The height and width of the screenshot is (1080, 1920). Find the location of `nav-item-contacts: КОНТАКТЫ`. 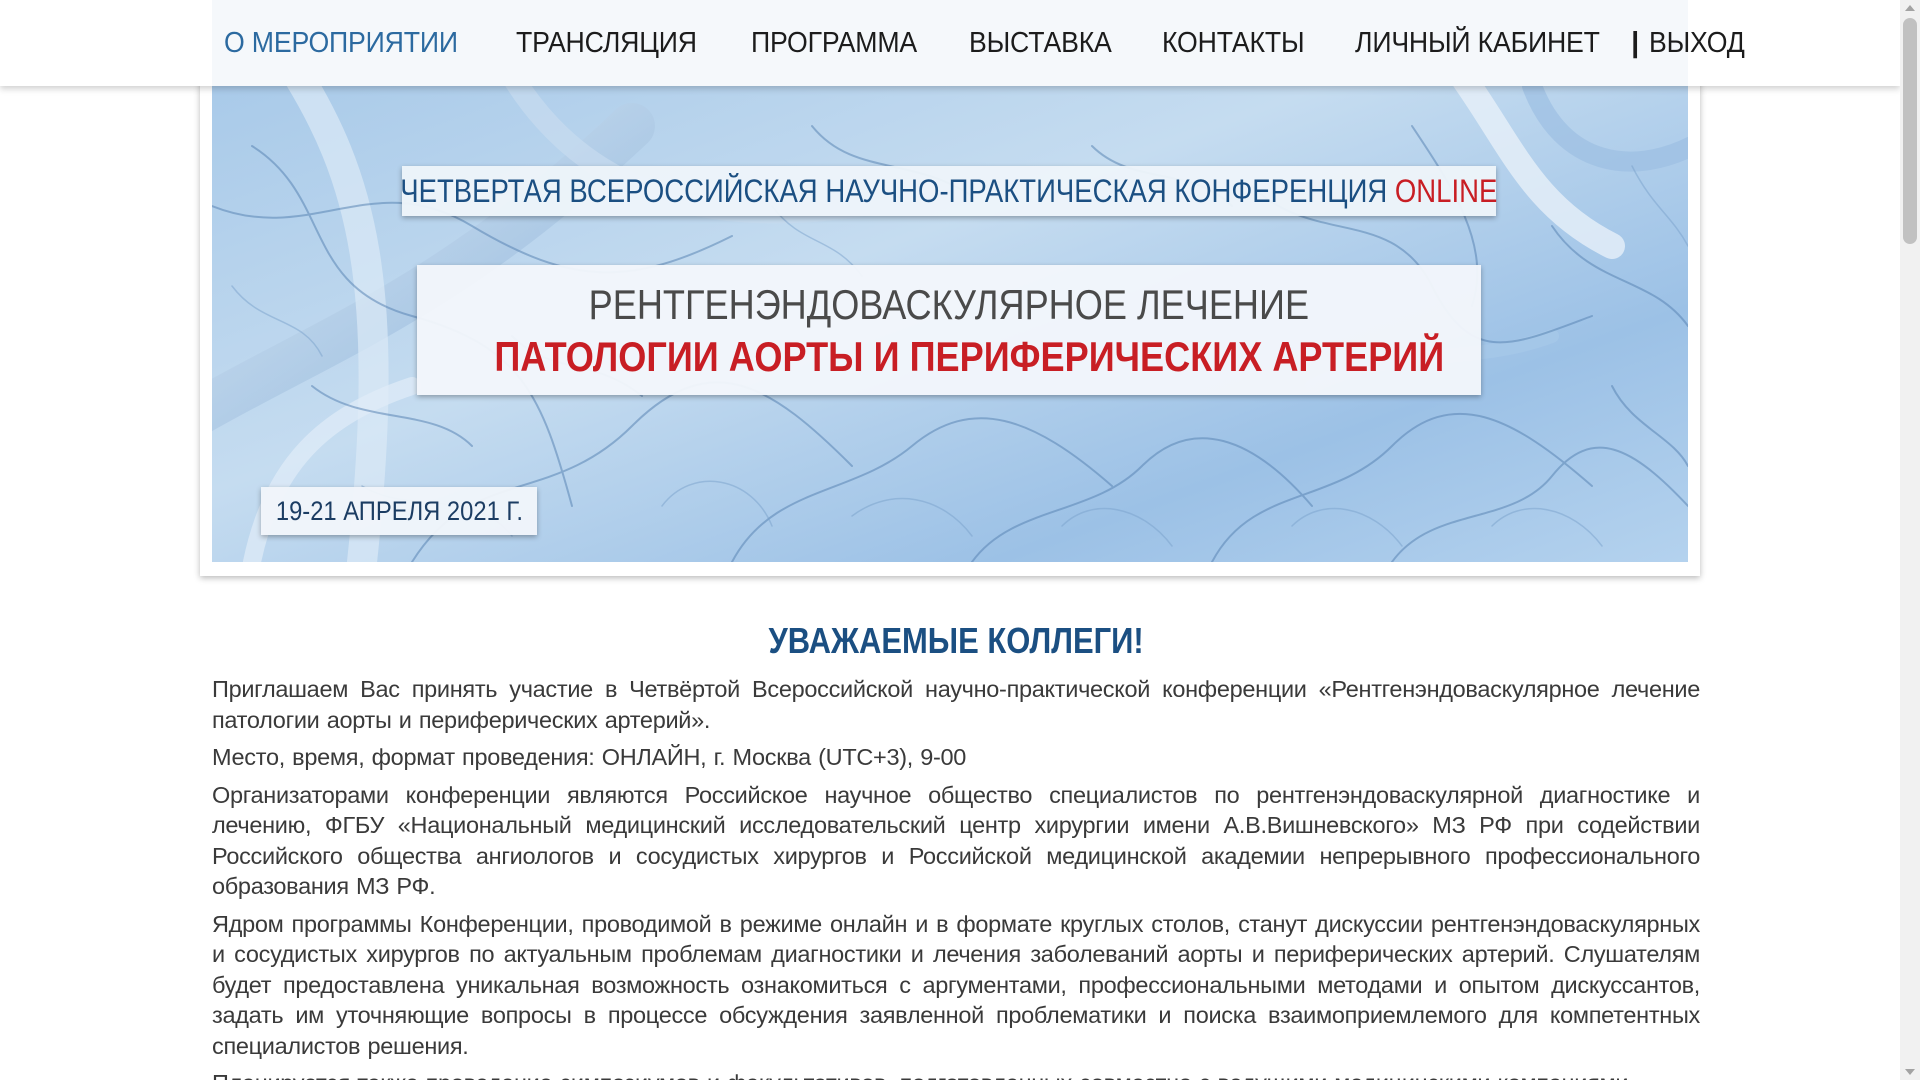

nav-item-contacts: КОНТАКТЫ is located at coordinates (1233, 43).